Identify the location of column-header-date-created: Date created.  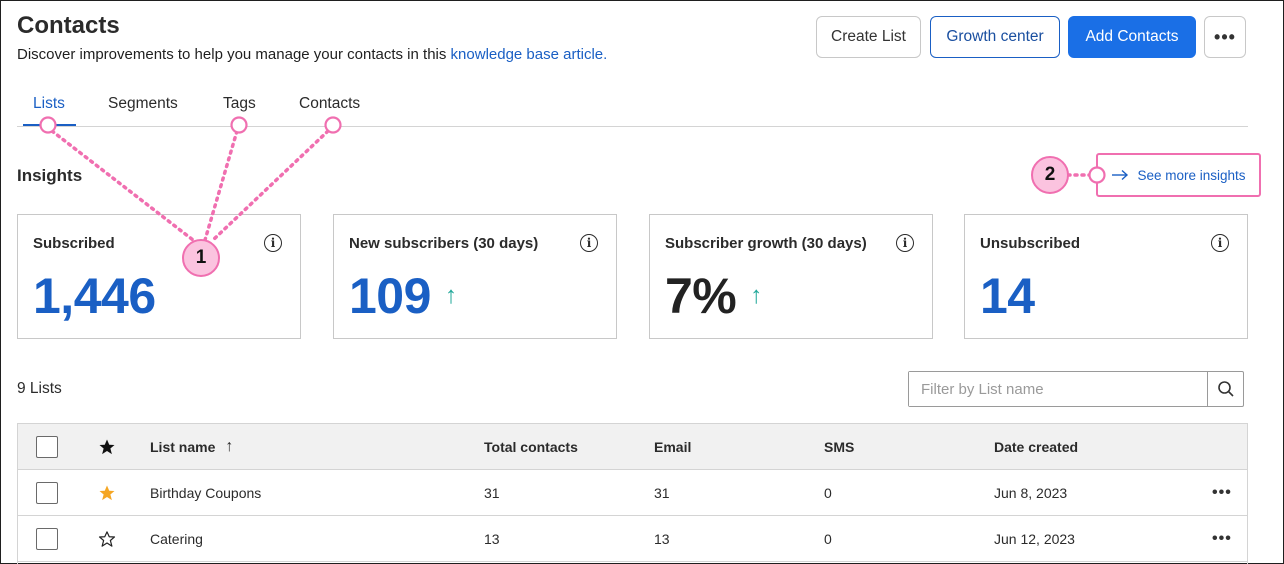
(1036, 446).